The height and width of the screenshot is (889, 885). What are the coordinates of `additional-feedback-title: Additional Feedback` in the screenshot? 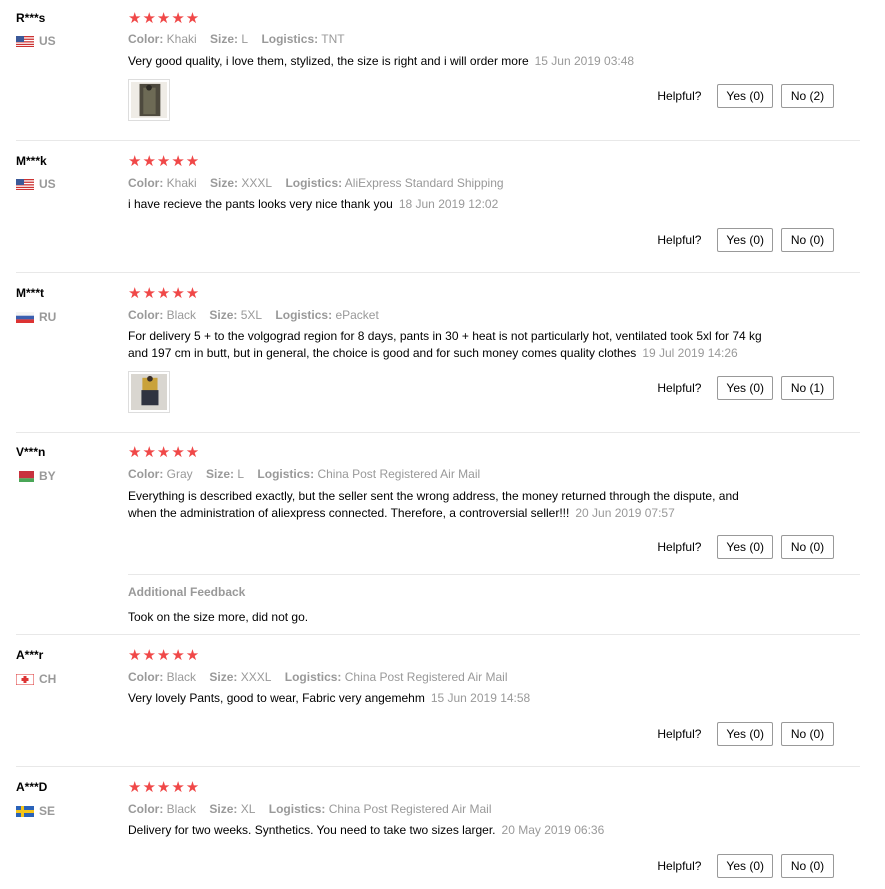 It's located at (187, 592).